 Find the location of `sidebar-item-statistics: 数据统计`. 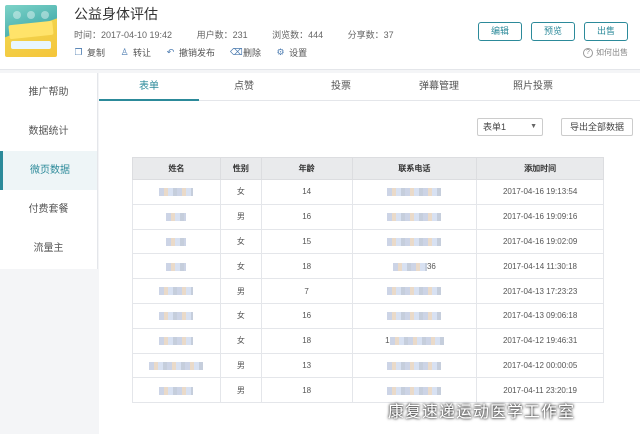

sidebar-item-statistics: 数据统计 is located at coordinates (48, 131).